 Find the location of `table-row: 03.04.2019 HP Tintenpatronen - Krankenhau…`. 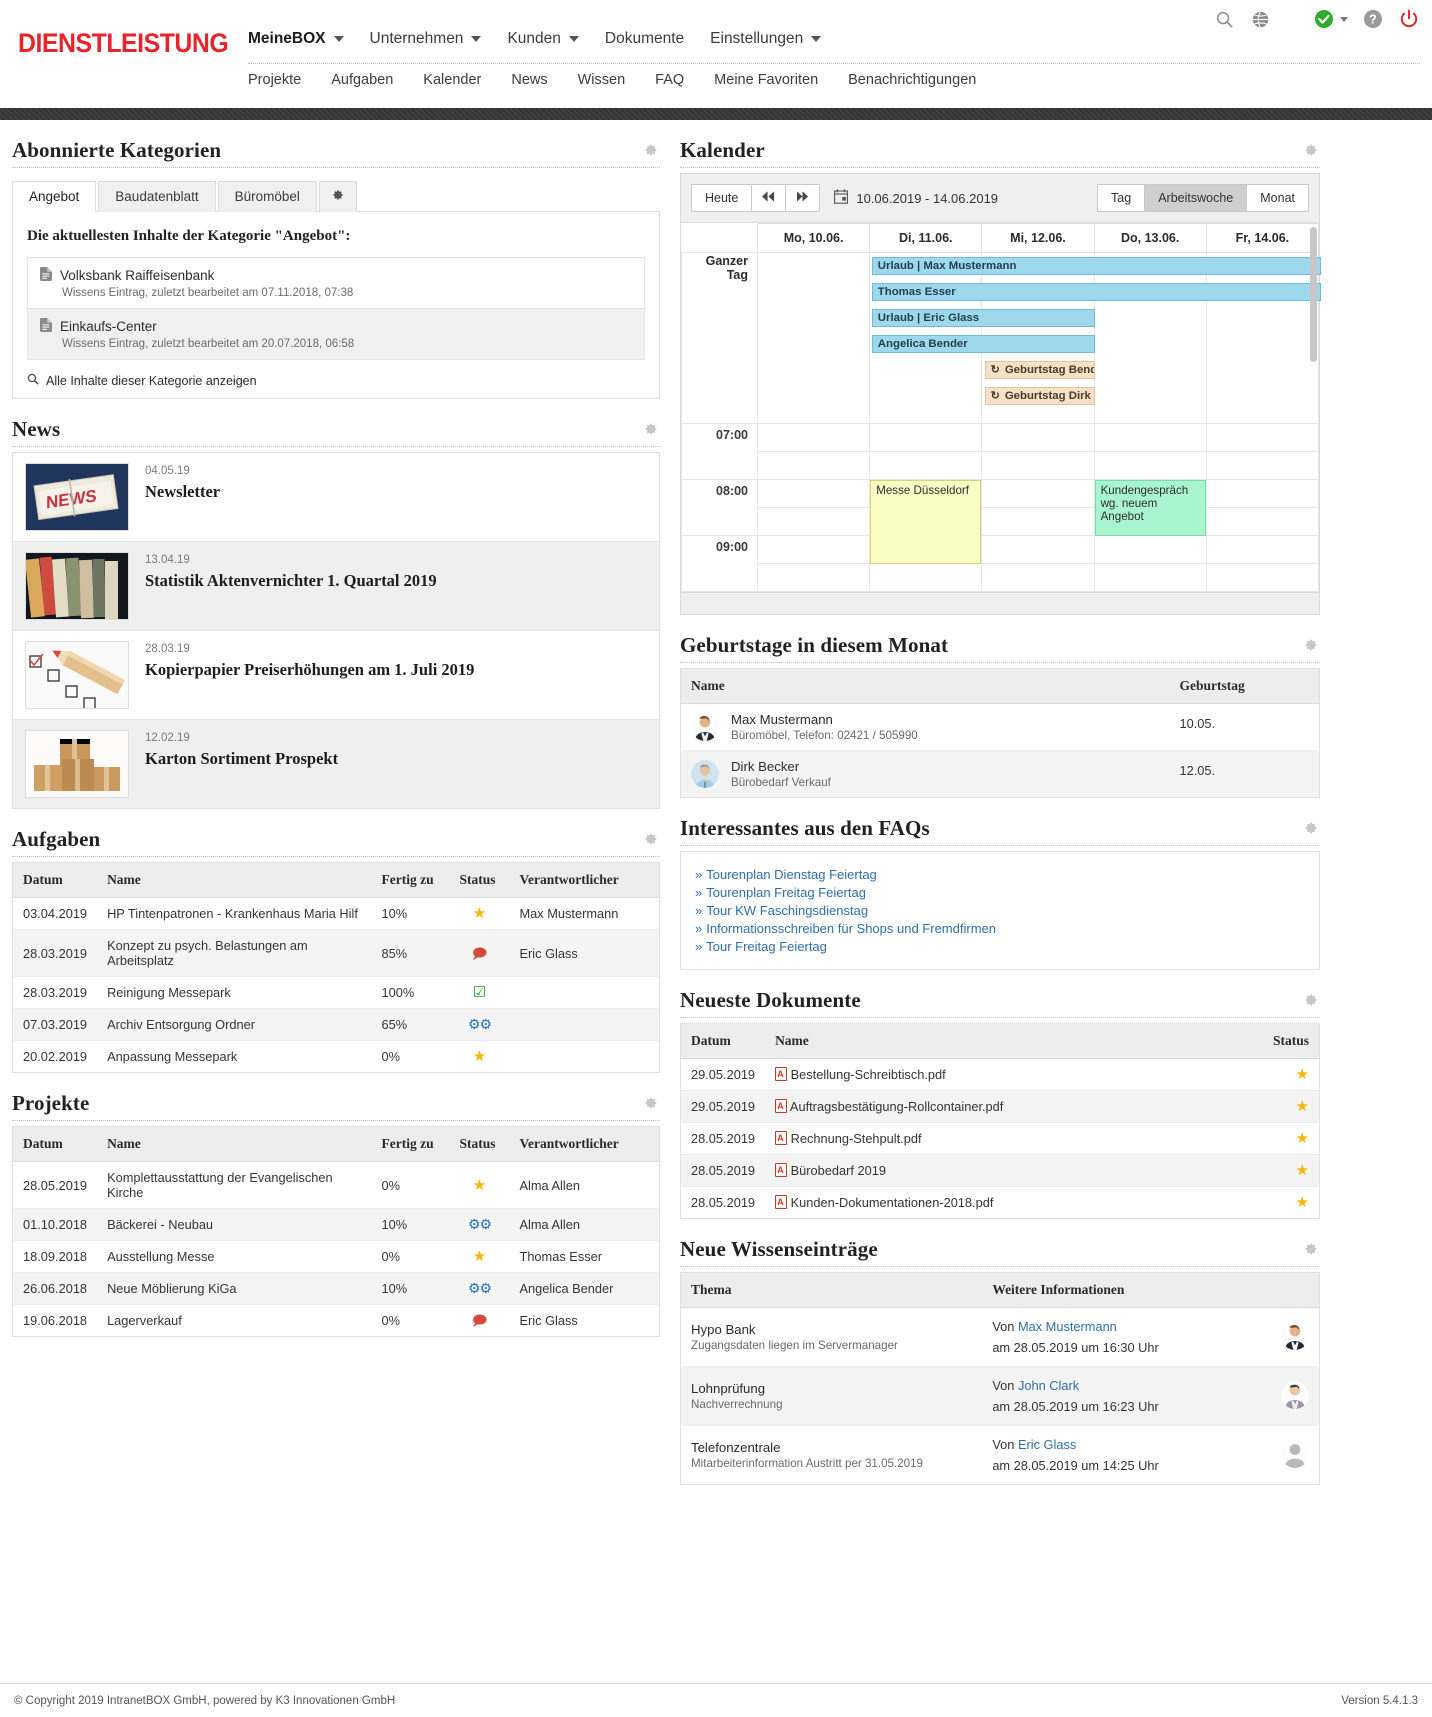

table-row: 03.04.2019 HP Tintenpatronen - Krankenhau… is located at coordinates (336, 913).